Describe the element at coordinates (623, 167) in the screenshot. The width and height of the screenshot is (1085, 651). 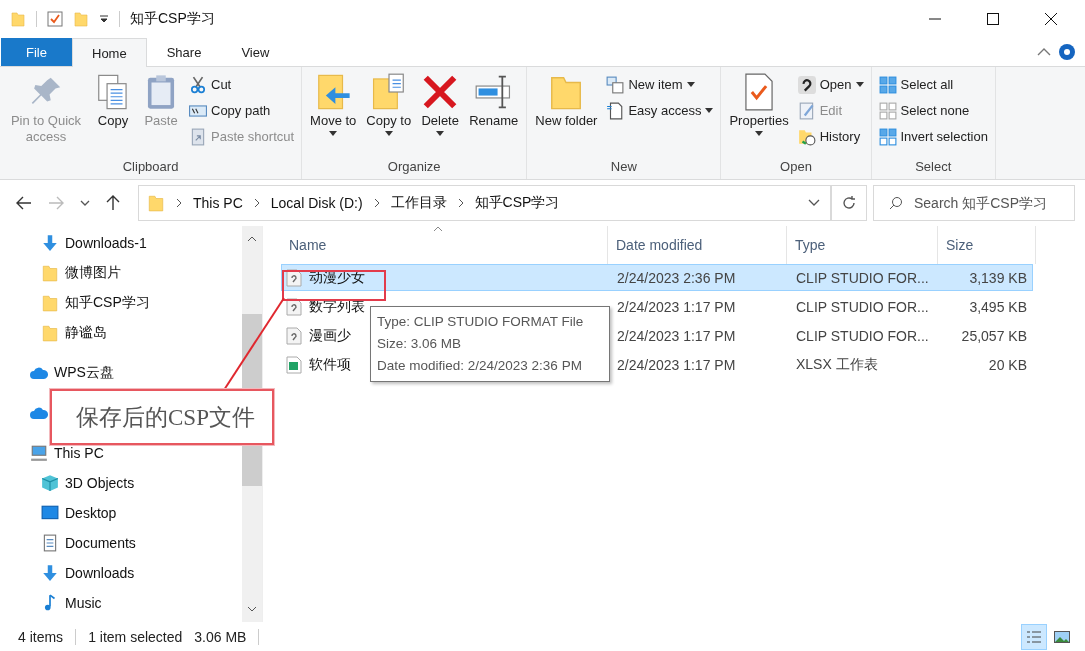
I see `group-label: New` at that location.